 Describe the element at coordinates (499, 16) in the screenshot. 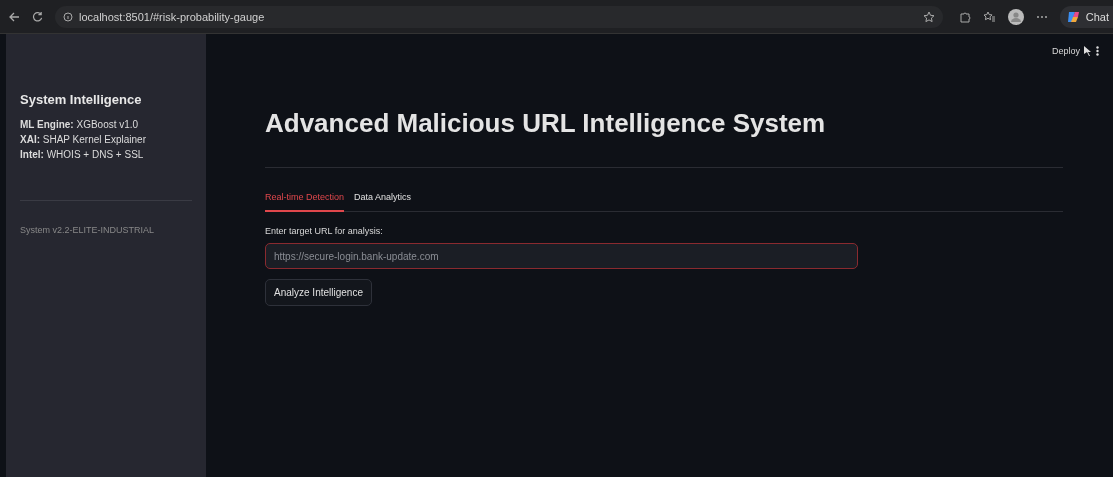

I see `address-bar: localhost:8501/#risk-probability-gauge` at that location.